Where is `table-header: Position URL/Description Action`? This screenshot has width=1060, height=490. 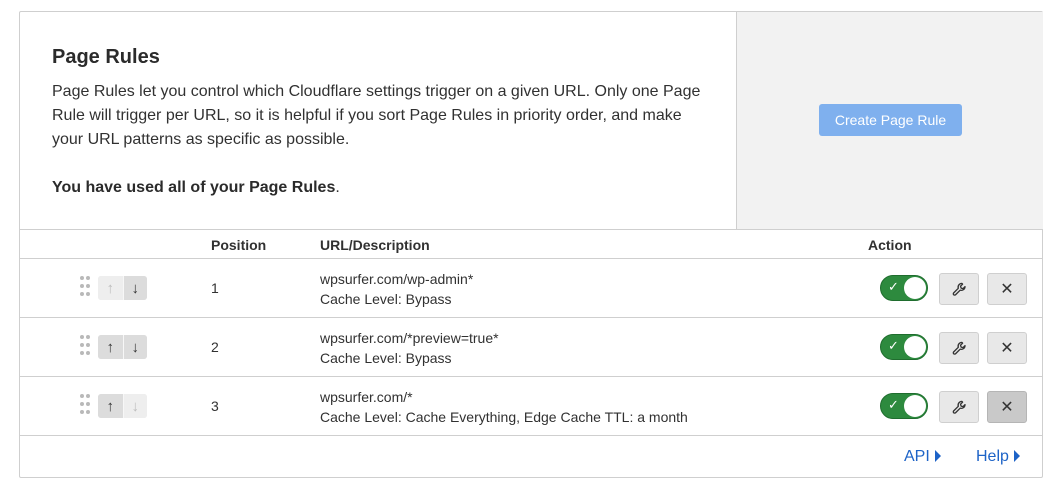 table-header: Position URL/Description Action is located at coordinates (531, 244).